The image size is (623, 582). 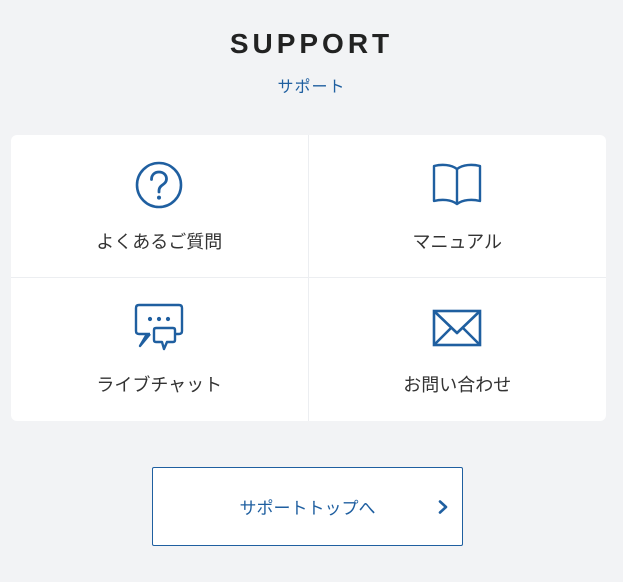 I want to click on open-book-icon, so click(x=457, y=185).